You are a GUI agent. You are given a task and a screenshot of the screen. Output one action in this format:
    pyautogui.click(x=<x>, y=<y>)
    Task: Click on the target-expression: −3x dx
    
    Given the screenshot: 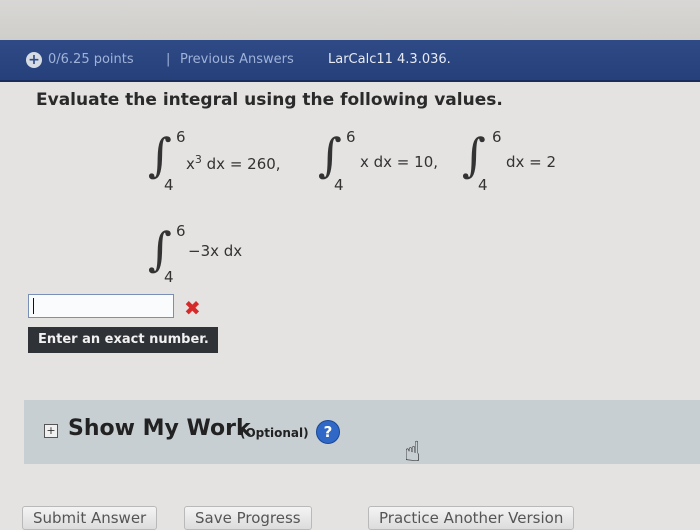 What is the action you would take?
    pyautogui.click(x=215, y=251)
    